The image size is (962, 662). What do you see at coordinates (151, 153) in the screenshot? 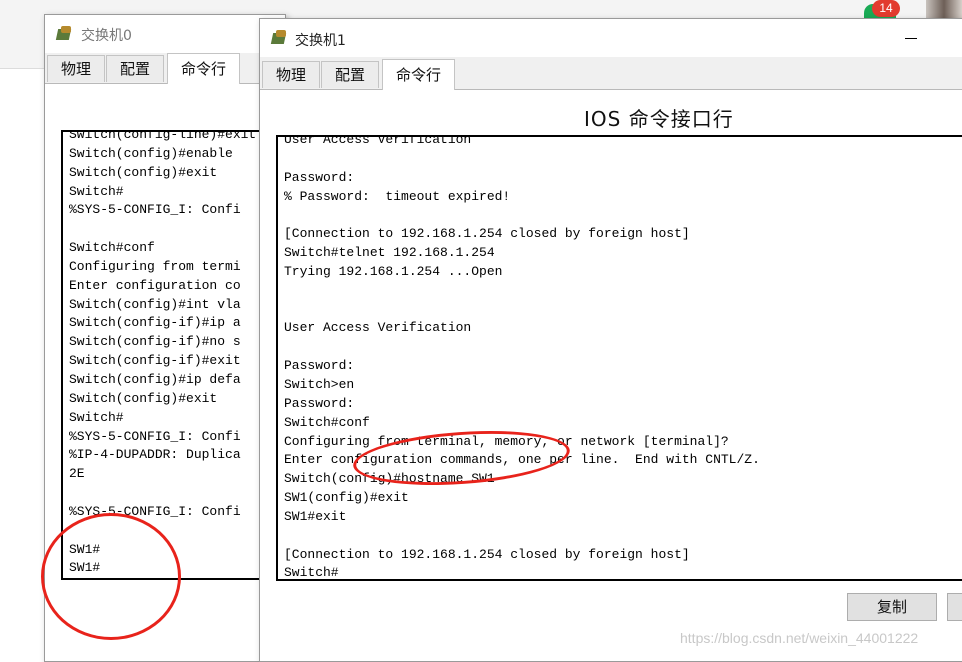
I see `terminal-line: Switch(config)#enable` at bounding box center [151, 153].